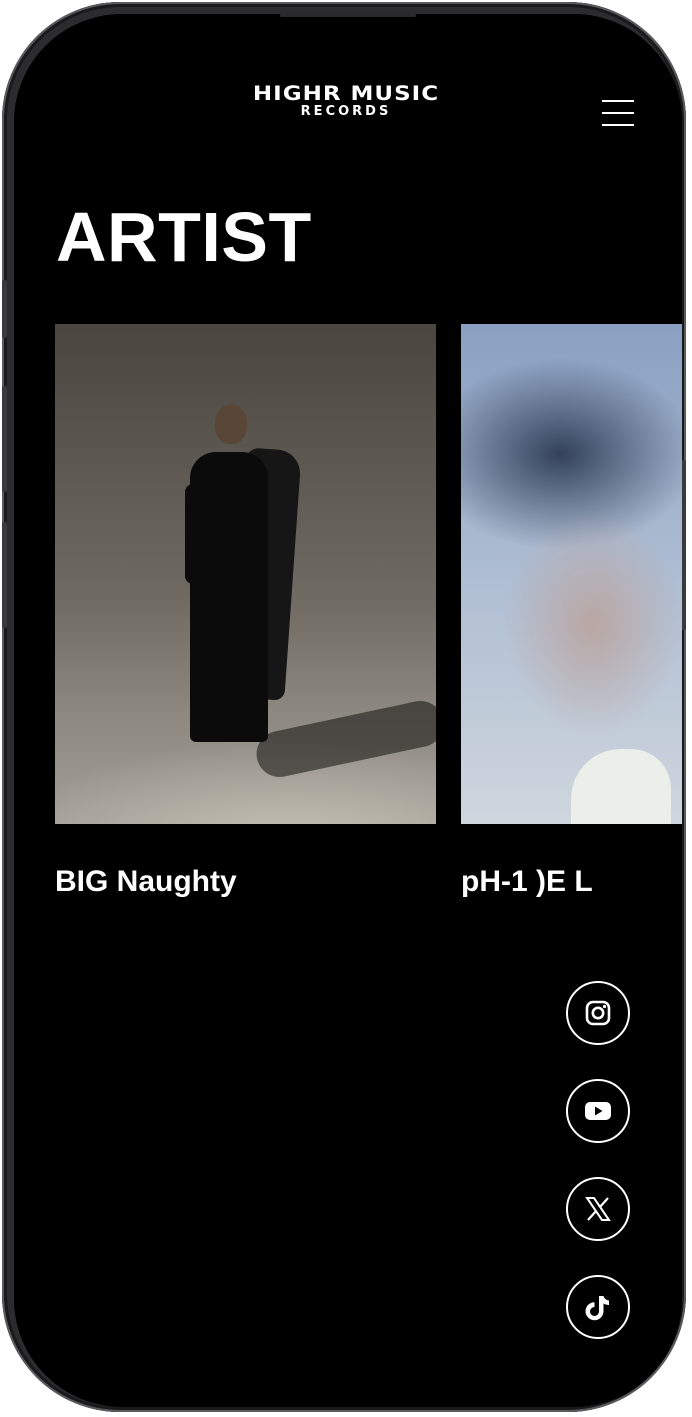 This screenshot has height=1417, width=692. I want to click on action-button, so click(4, 309).